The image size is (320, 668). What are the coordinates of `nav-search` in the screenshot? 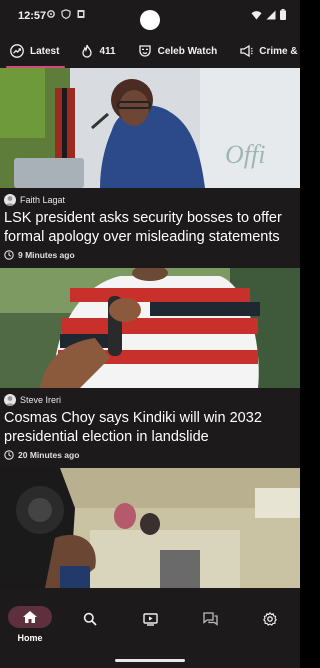 It's located at (90, 619).